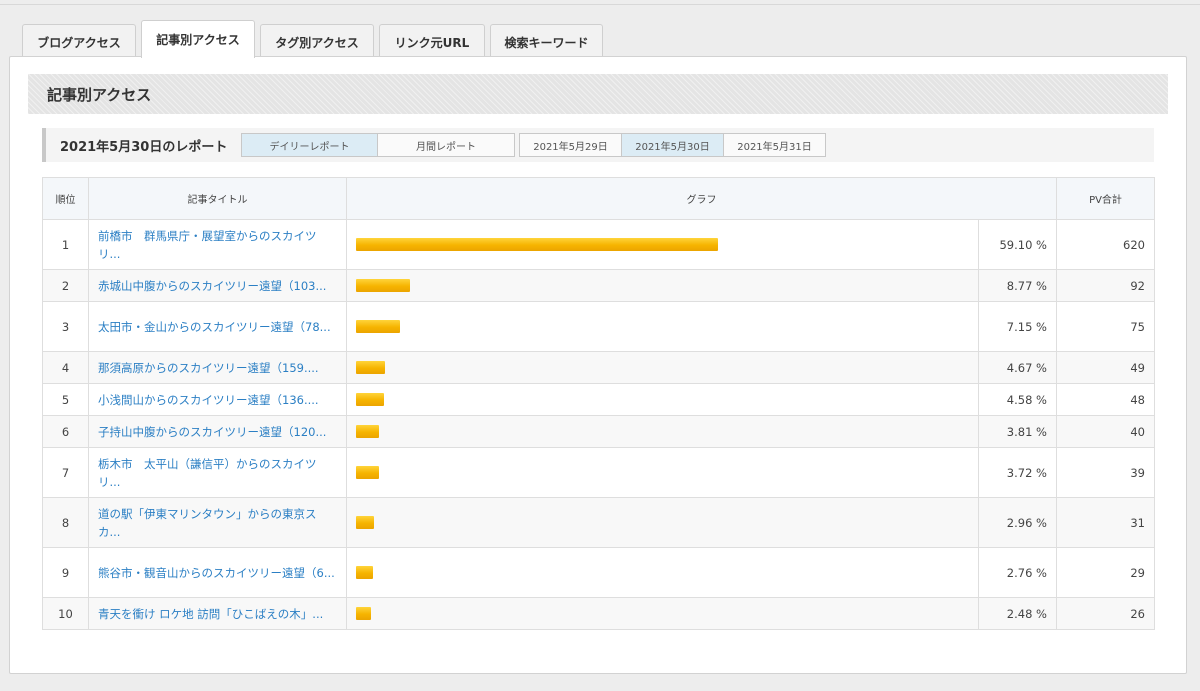  I want to click on tab-blog-access: ブログアクセス, so click(79, 42).